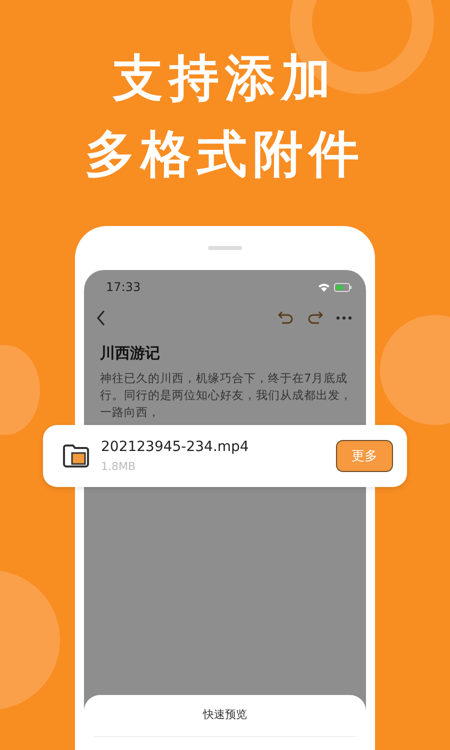  What do you see at coordinates (225, 248) in the screenshot?
I see `speaker-slot` at bounding box center [225, 248].